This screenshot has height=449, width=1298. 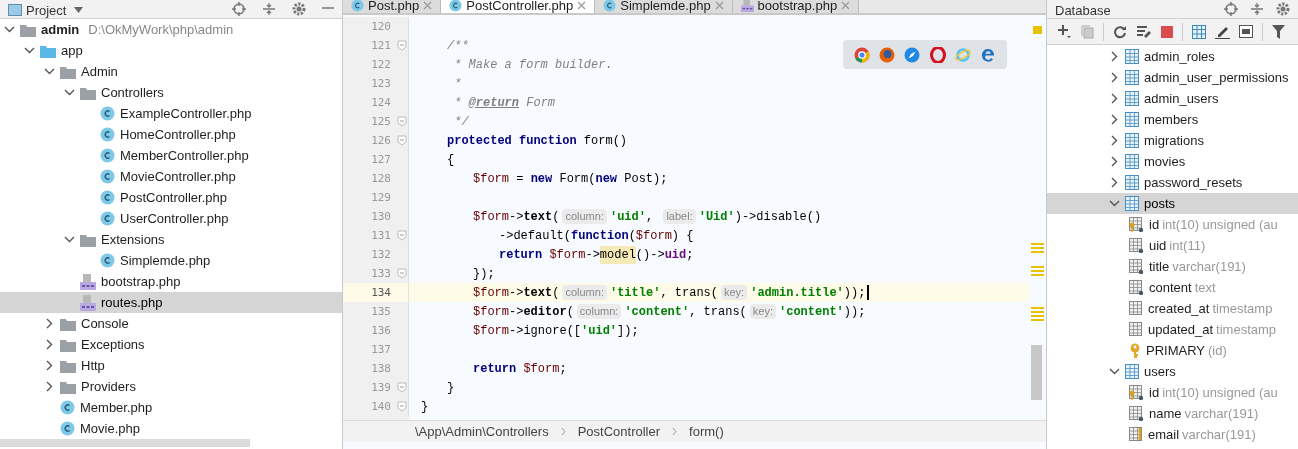 What do you see at coordinates (1175, 350) in the screenshot?
I see `column-name: PRIMARY` at bounding box center [1175, 350].